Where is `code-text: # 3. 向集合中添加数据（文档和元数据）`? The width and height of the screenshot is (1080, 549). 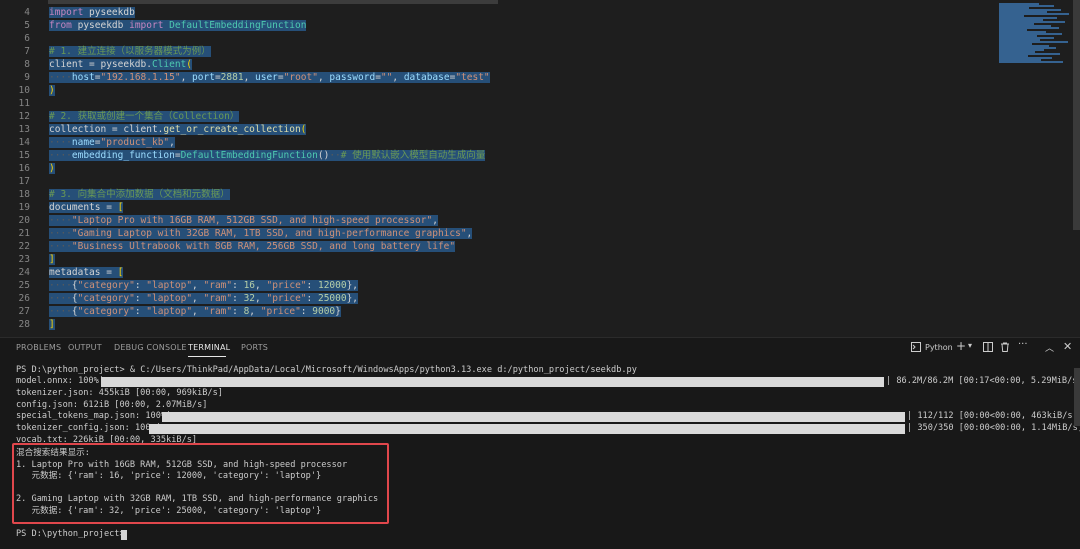
code-text: # 3. 向集合中添加数据（文档和元数据） is located at coordinates (139, 194).